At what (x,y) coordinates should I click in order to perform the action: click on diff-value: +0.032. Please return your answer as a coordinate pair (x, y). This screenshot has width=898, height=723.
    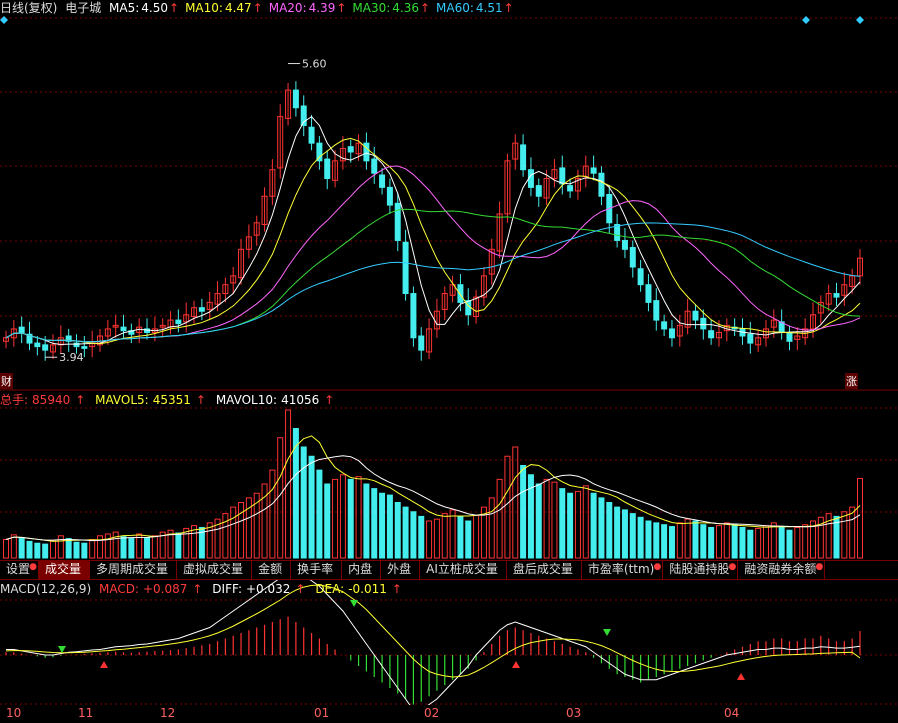
    Looking at the image, I should click on (268, 589).